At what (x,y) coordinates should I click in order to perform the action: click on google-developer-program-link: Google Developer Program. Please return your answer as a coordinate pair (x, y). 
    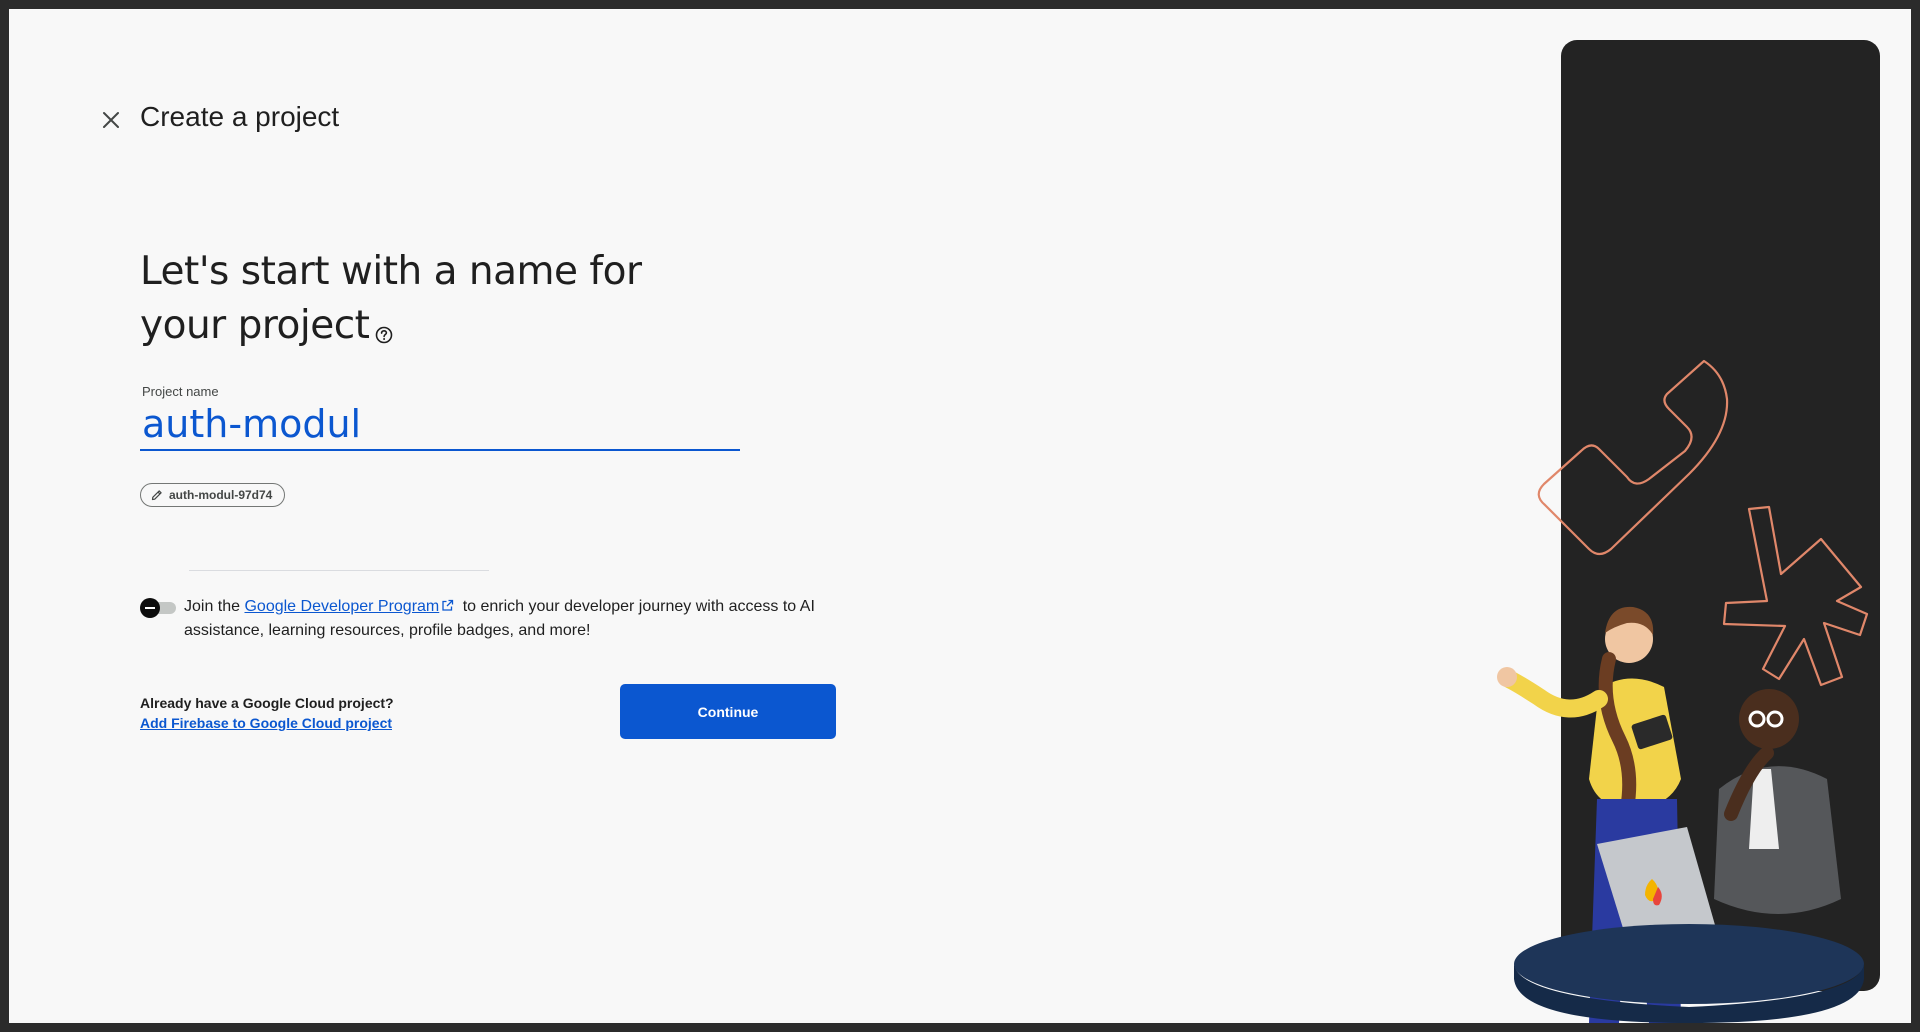
    Looking at the image, I should click on (341, 606).